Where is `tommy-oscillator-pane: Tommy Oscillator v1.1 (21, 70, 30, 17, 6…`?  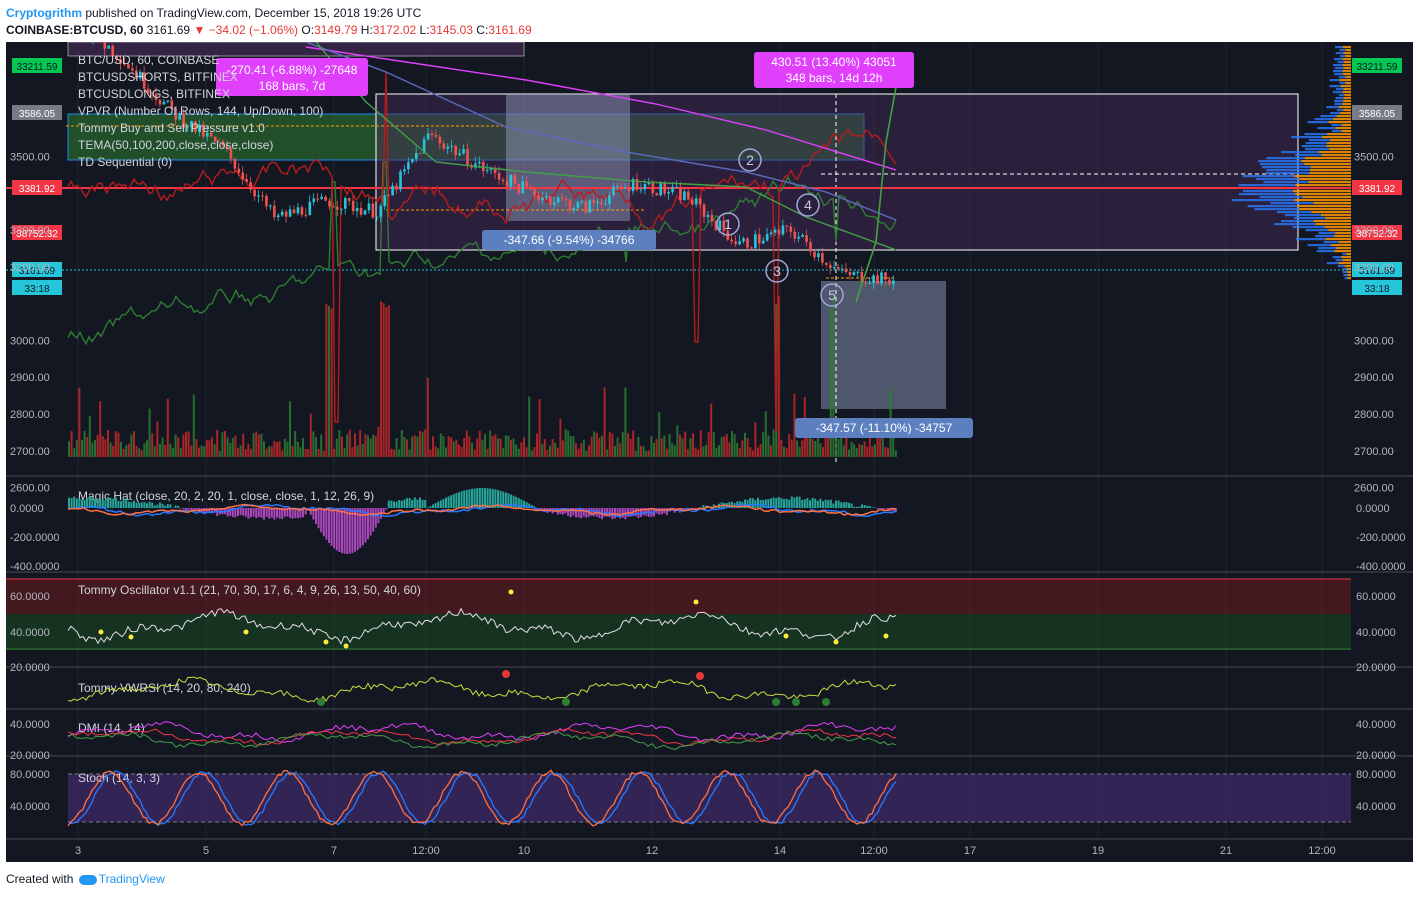 tommy-oscillator-pane: Tommy Oscillator v1.1 (21, 70, 30, 17, 6… is located at coordinates (701, 626).